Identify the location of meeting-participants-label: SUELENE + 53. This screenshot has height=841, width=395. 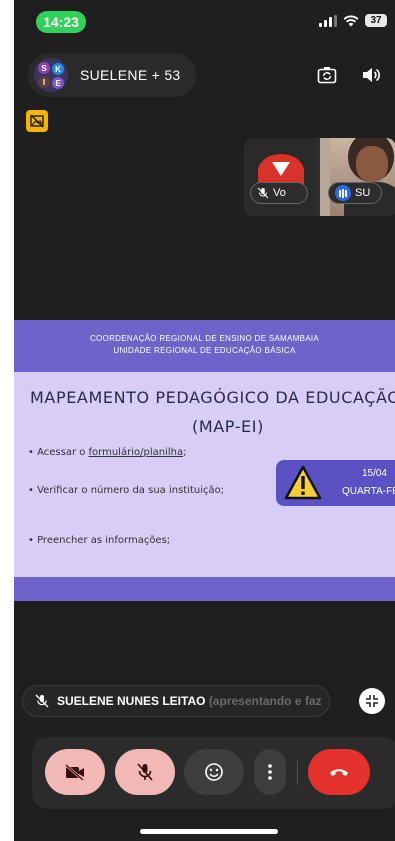
(130, 75).